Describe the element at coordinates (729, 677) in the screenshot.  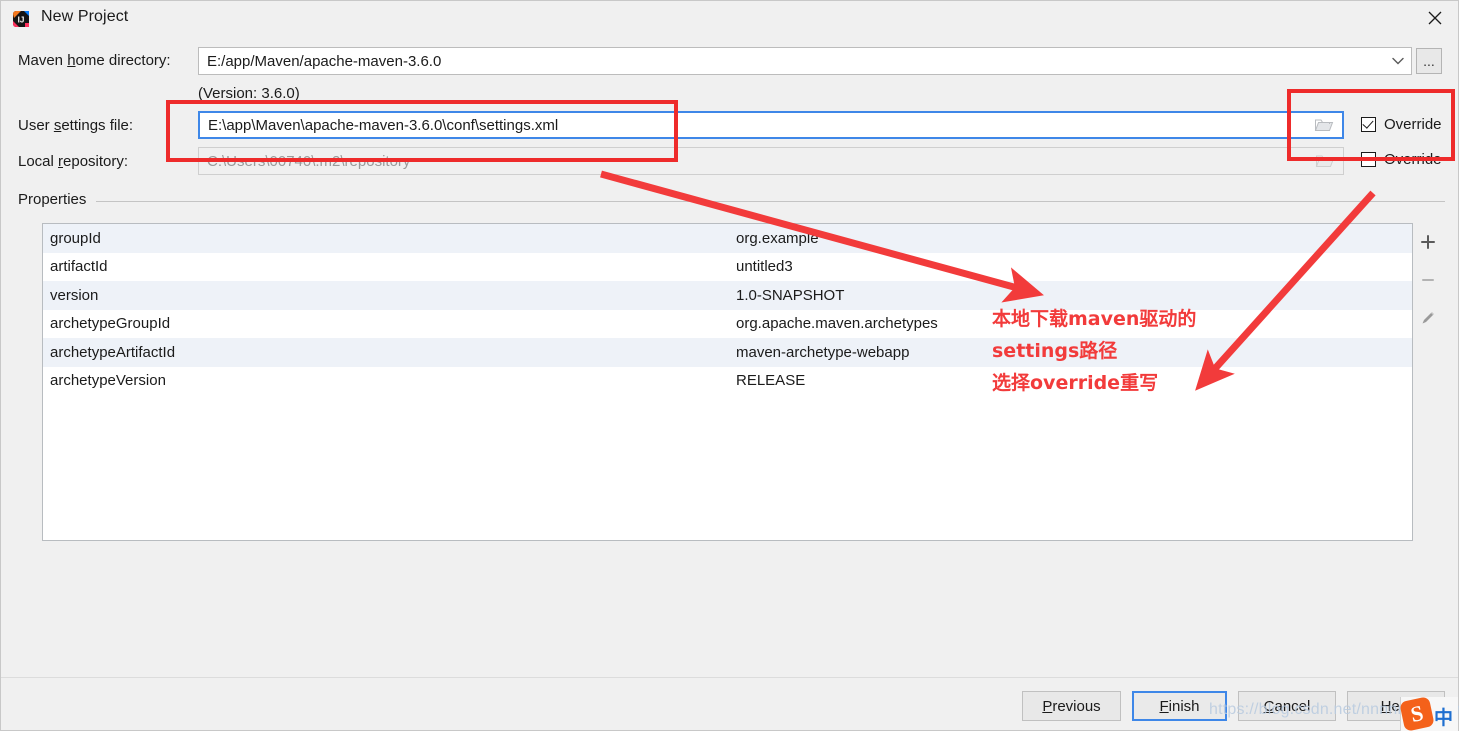
I see `footer-divider` at that location.